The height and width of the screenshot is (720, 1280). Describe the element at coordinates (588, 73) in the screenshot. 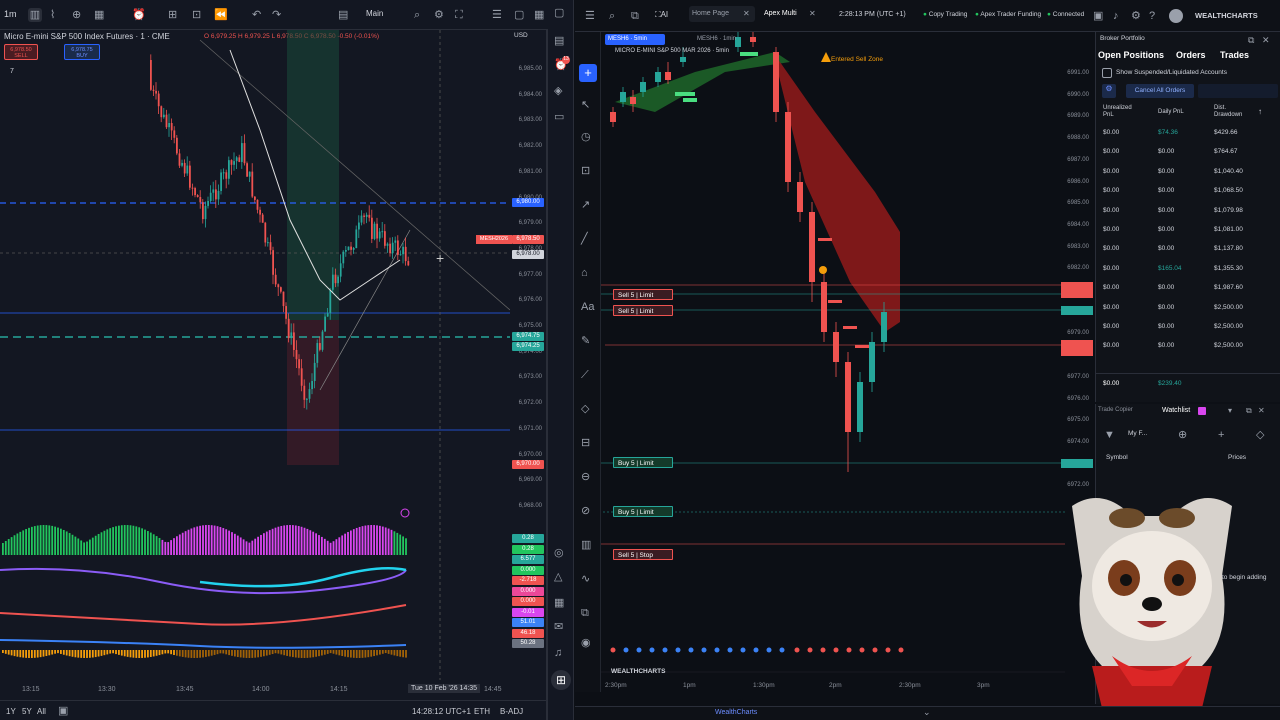

I see `add-tool-icon: +` at that location.